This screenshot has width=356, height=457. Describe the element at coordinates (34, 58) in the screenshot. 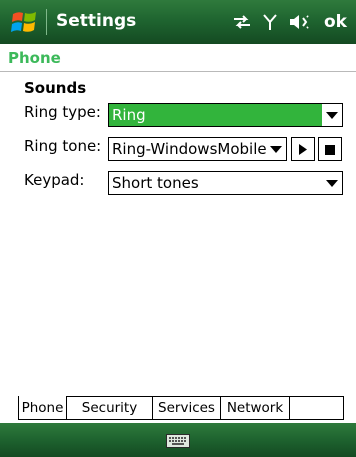

I see `page-title: Phone` at that location.